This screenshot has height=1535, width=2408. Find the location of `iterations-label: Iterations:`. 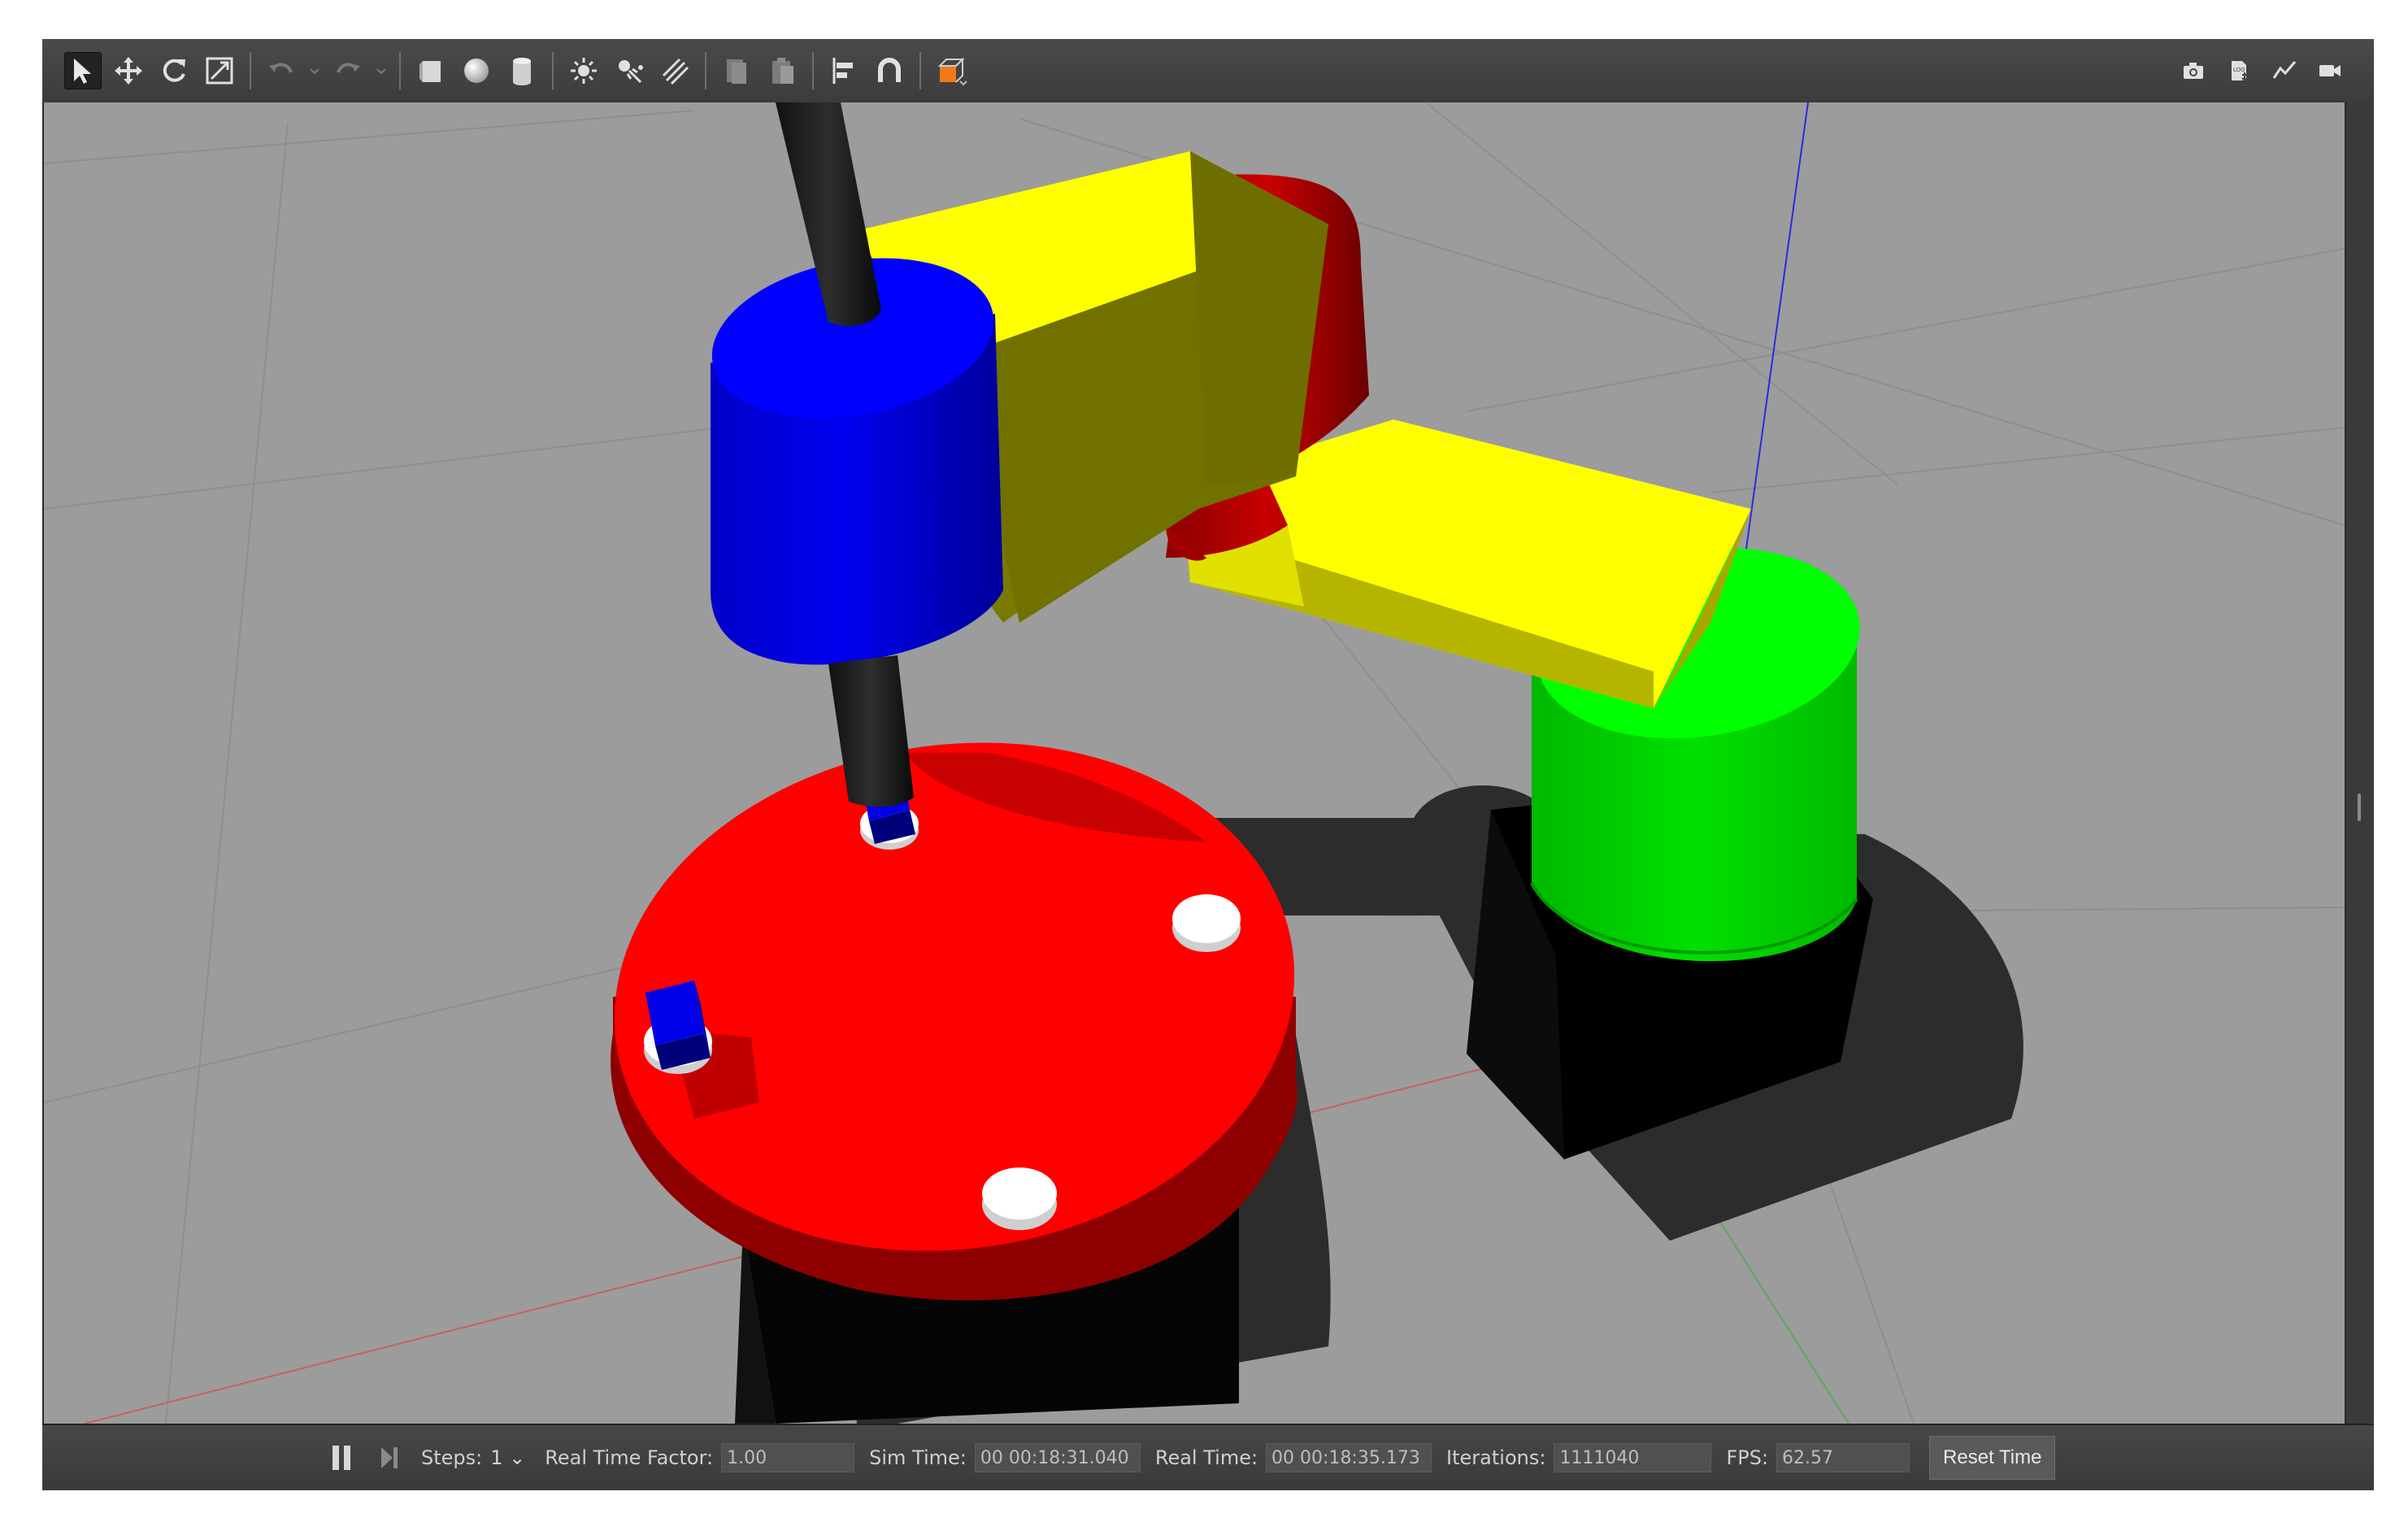

iterations-label: Iterations: is located at coordinates (1496, 1457).